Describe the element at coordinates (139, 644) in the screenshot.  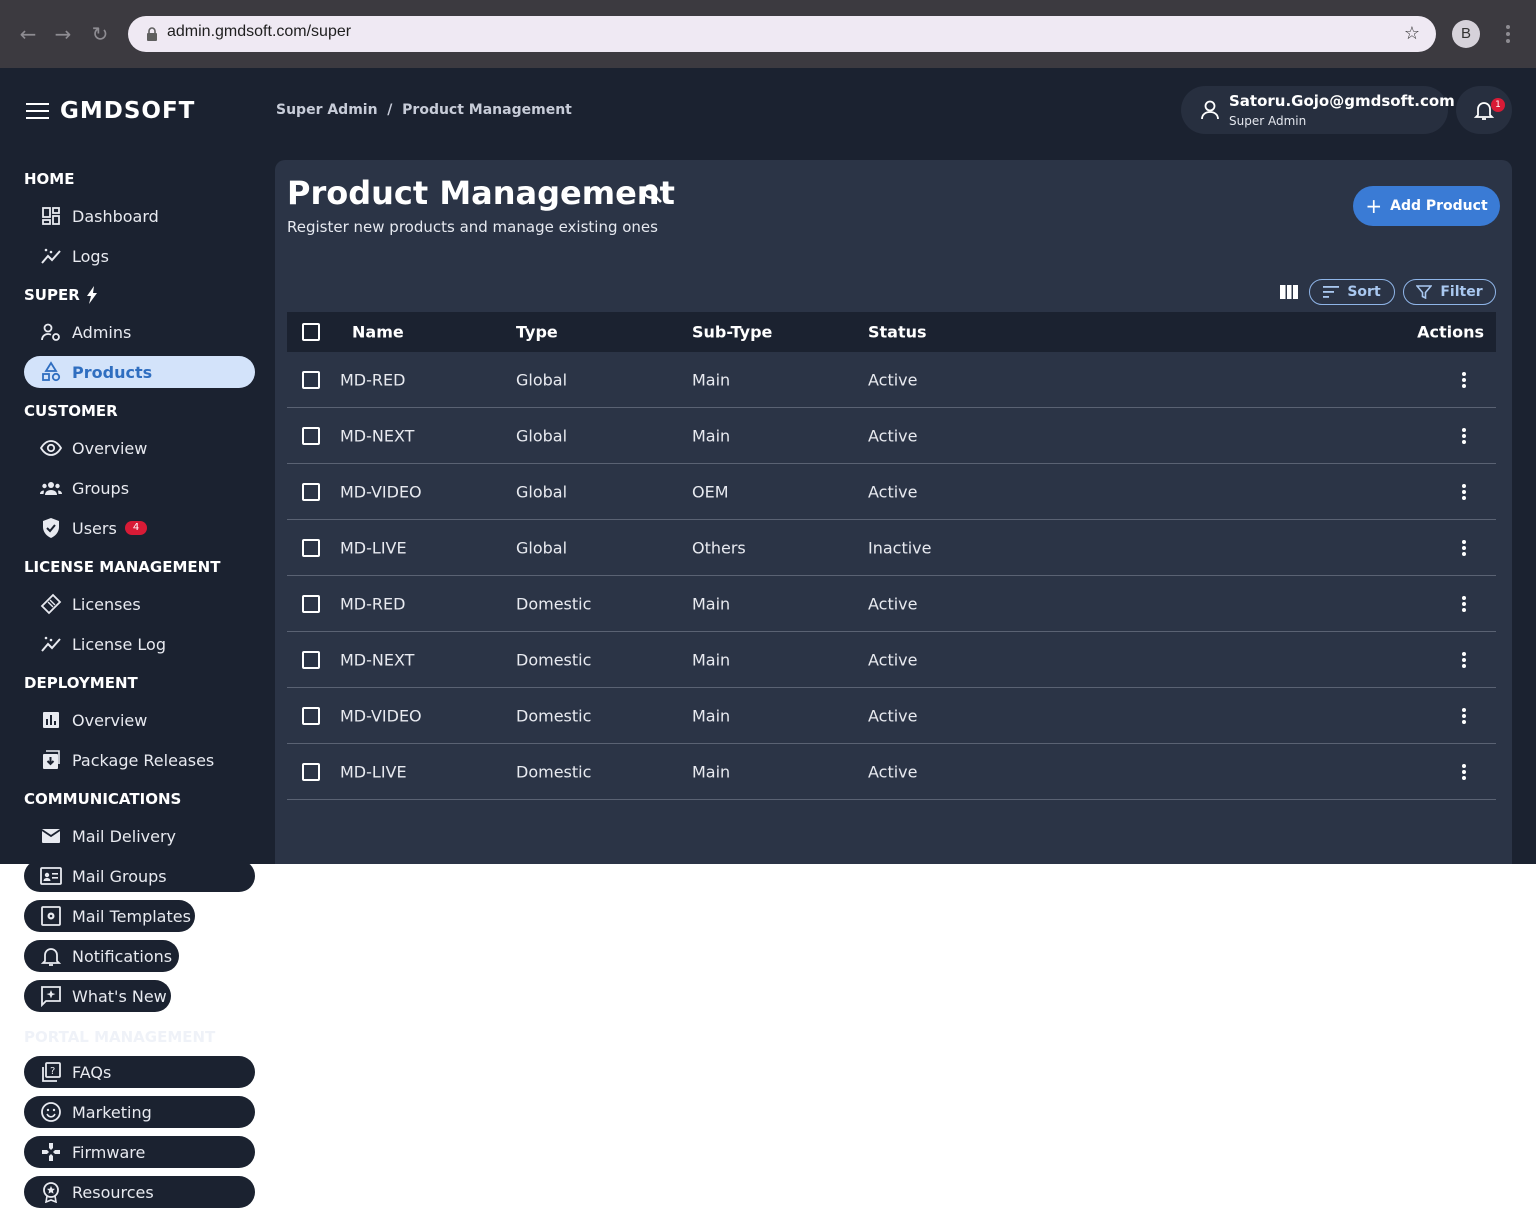
I see `sidebar-item-license-log: License Log` at that location.